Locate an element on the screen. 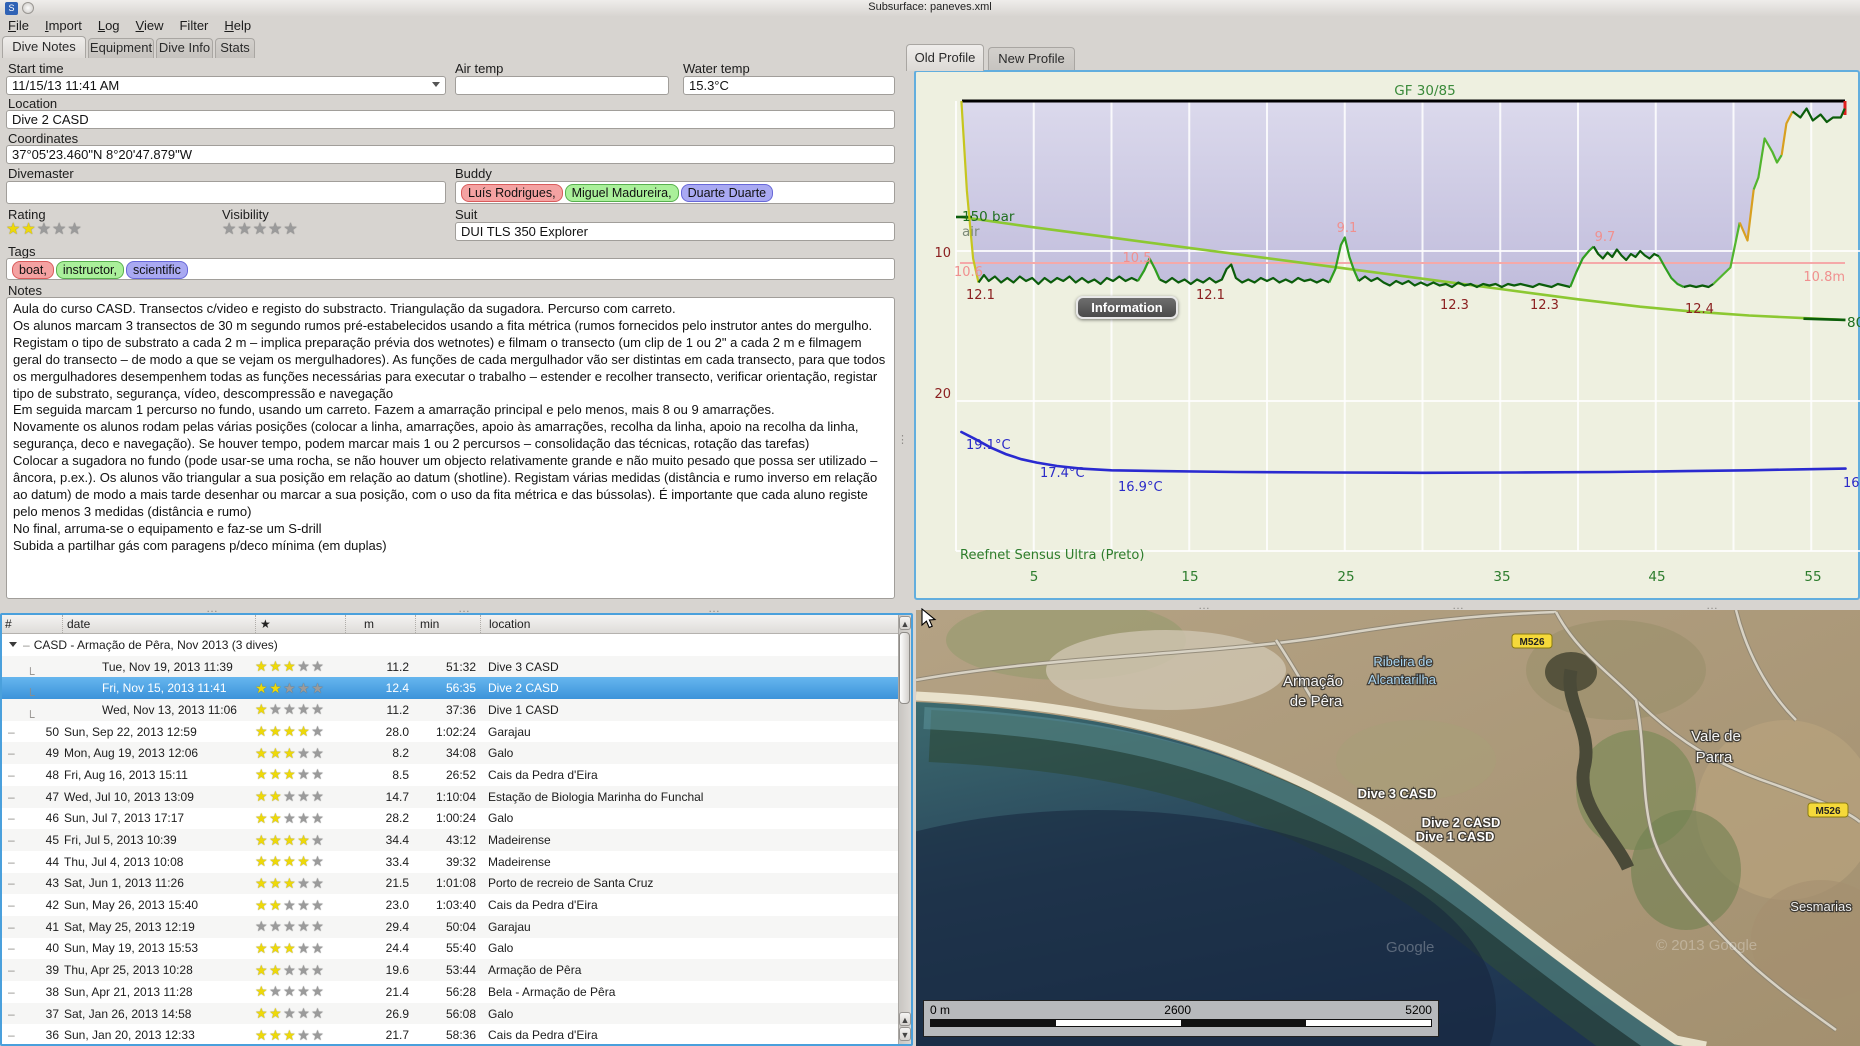 This screenshot has height=1046, width=1860. water-temp-field: 15.3°C is located at coordinates (789, 85).